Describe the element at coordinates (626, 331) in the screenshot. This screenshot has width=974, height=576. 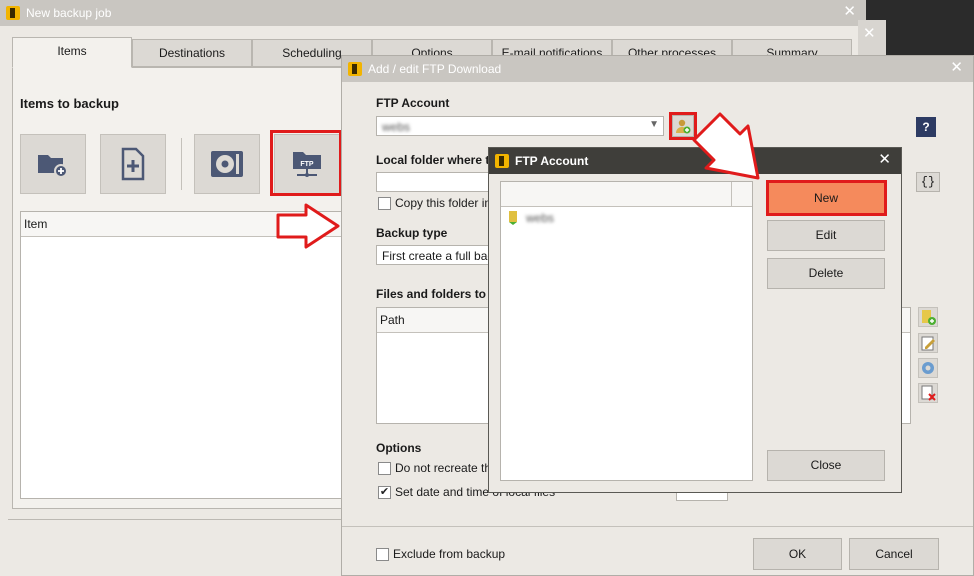
I see `accounts-list: webs` at that location.